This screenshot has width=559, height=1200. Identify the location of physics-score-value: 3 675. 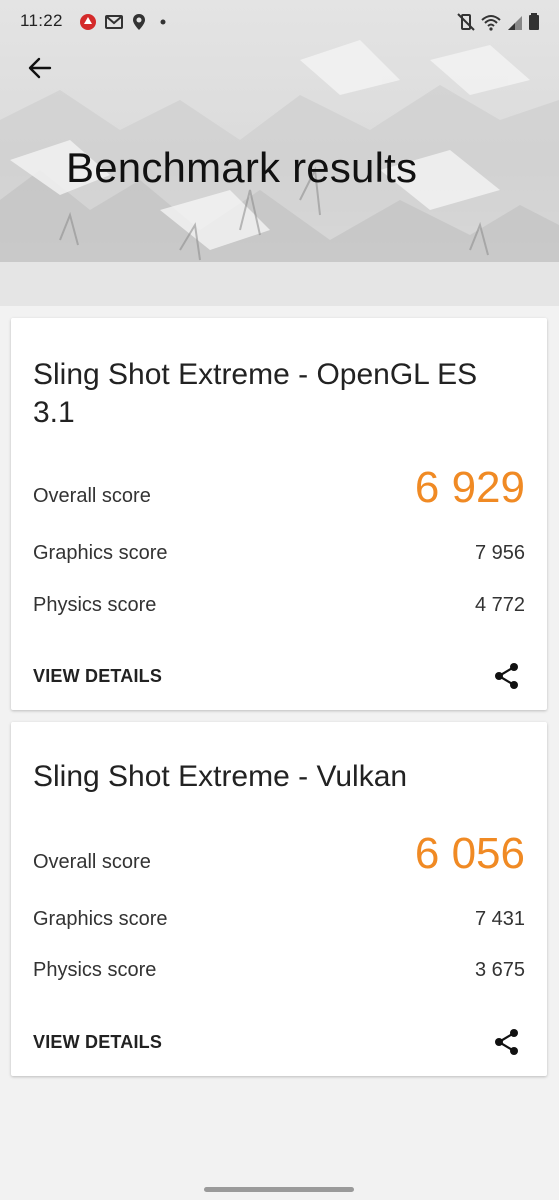
(499, 970).